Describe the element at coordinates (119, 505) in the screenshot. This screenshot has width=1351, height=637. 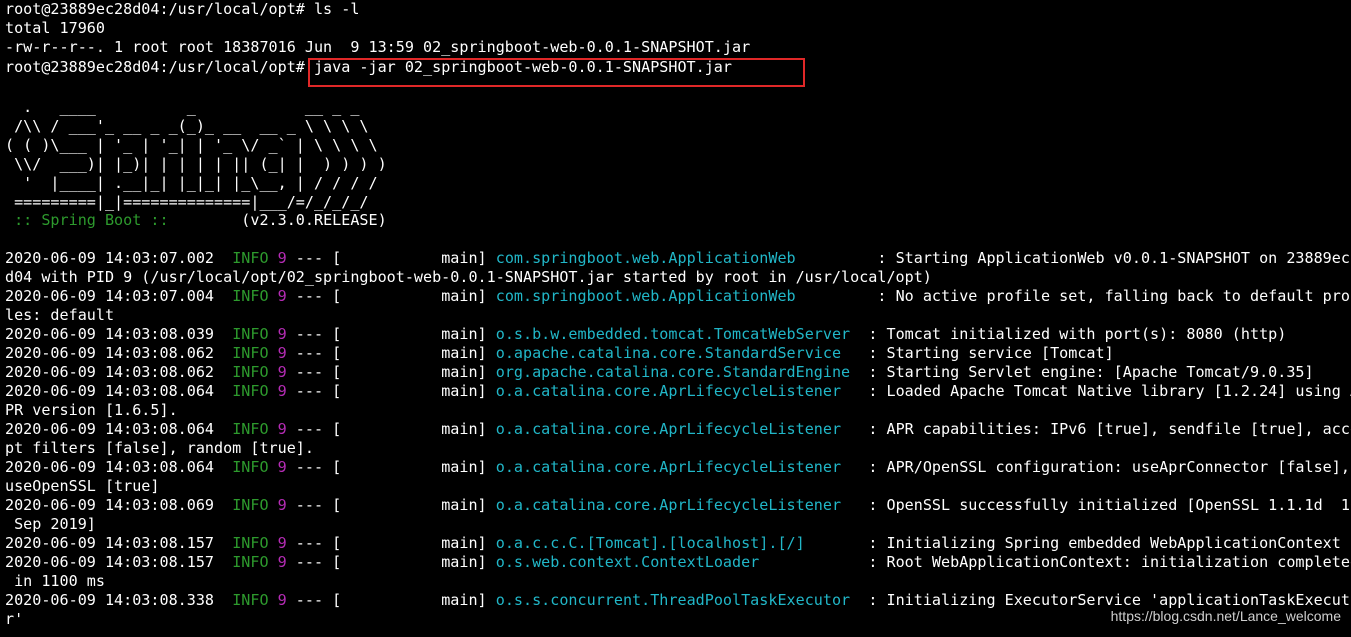
I see `log-timestamp: 2020-06-09 14:03:08.069` at that location.